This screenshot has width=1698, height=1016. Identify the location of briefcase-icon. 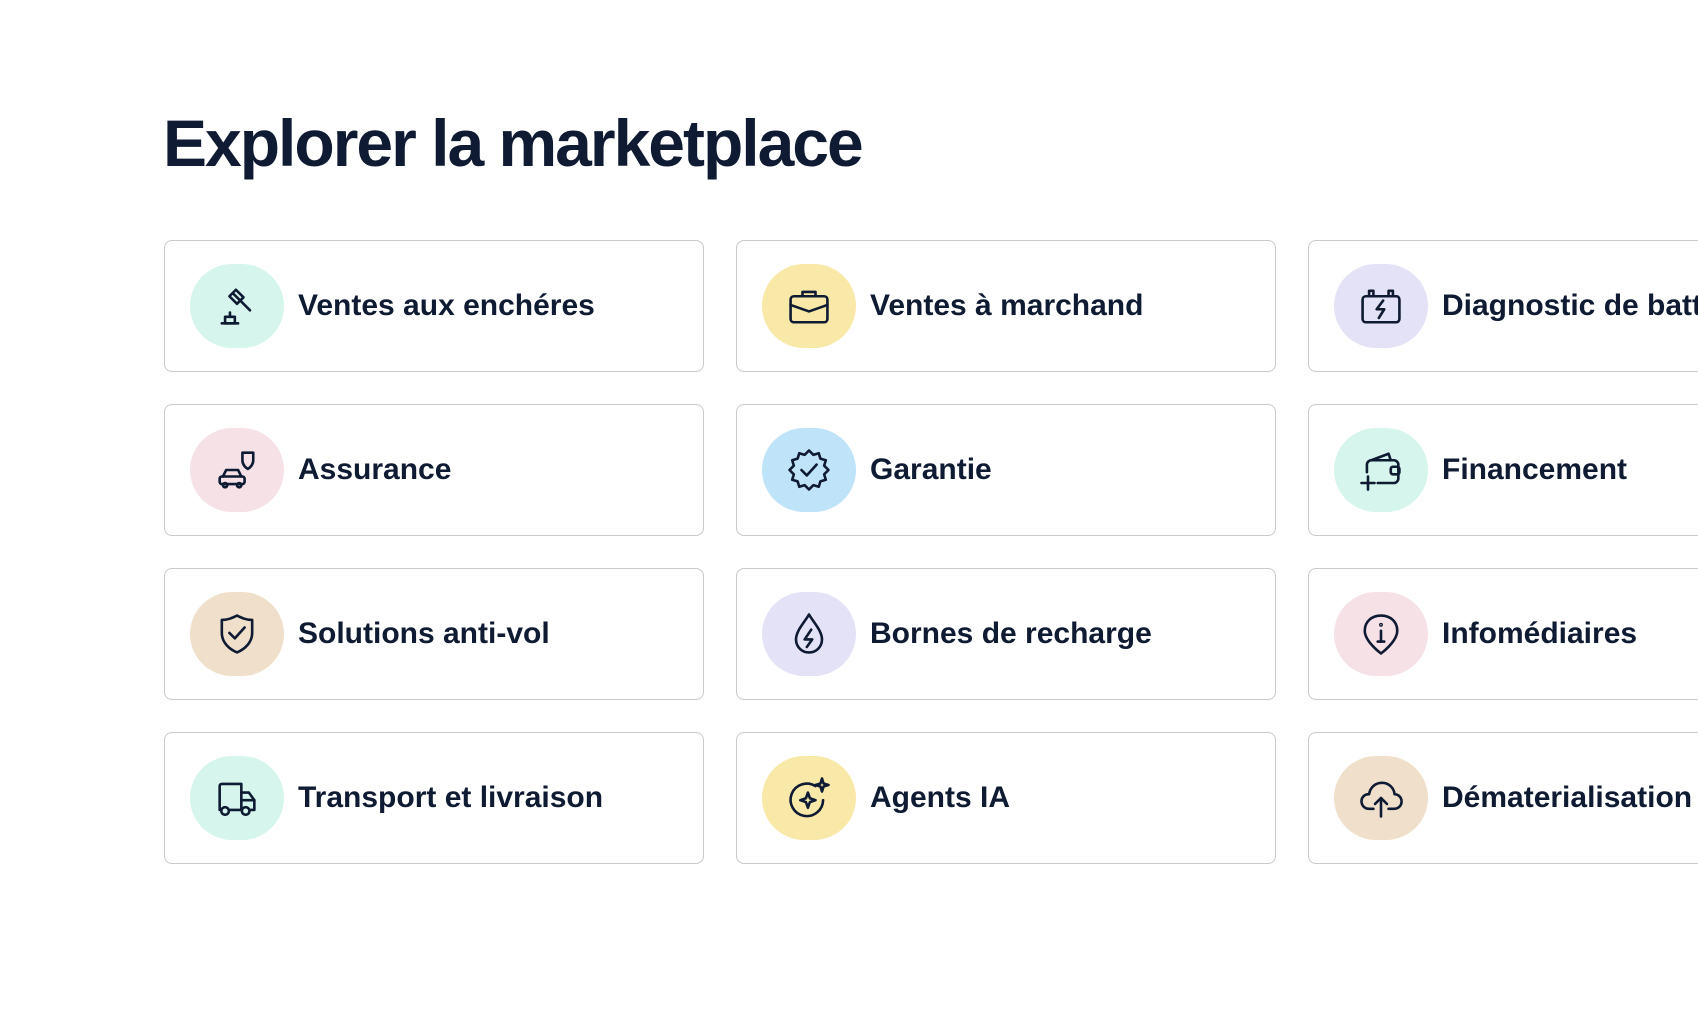
(809, 306).